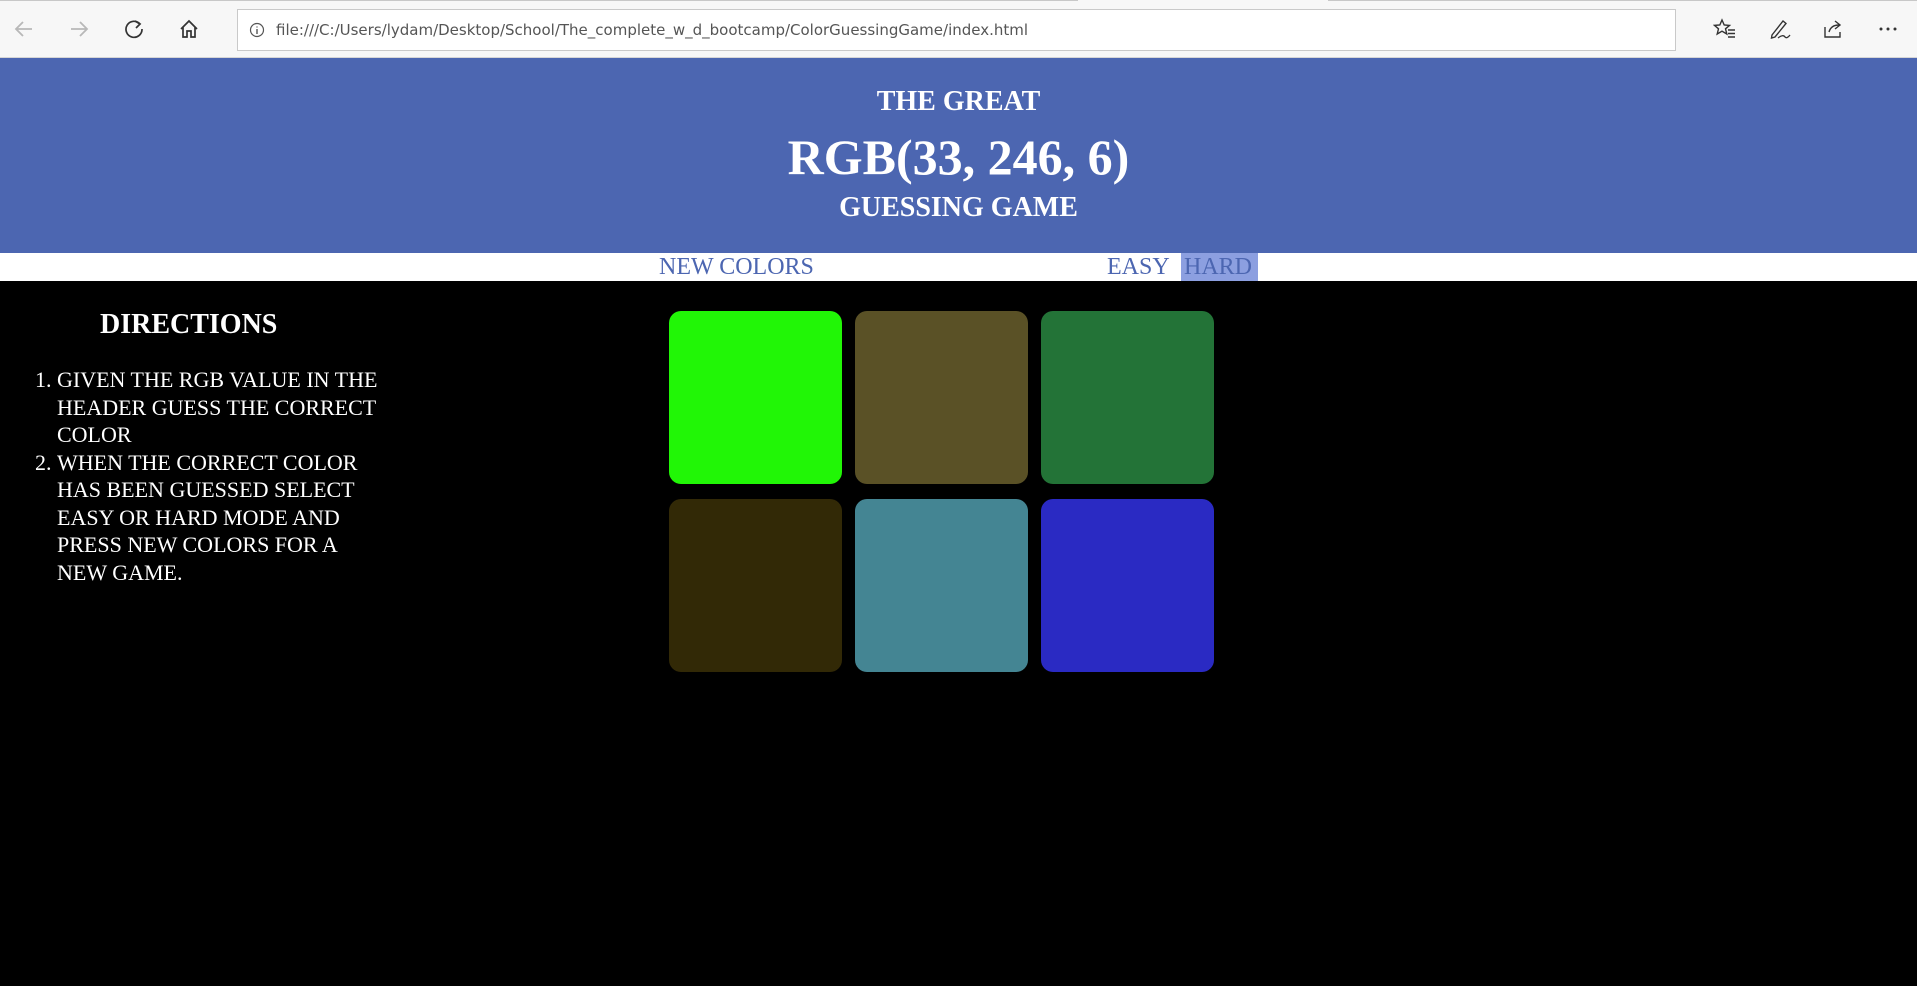 The image size is (1917, 986). I want to click on easy-mode-button: EASY, so click(1138, 267).